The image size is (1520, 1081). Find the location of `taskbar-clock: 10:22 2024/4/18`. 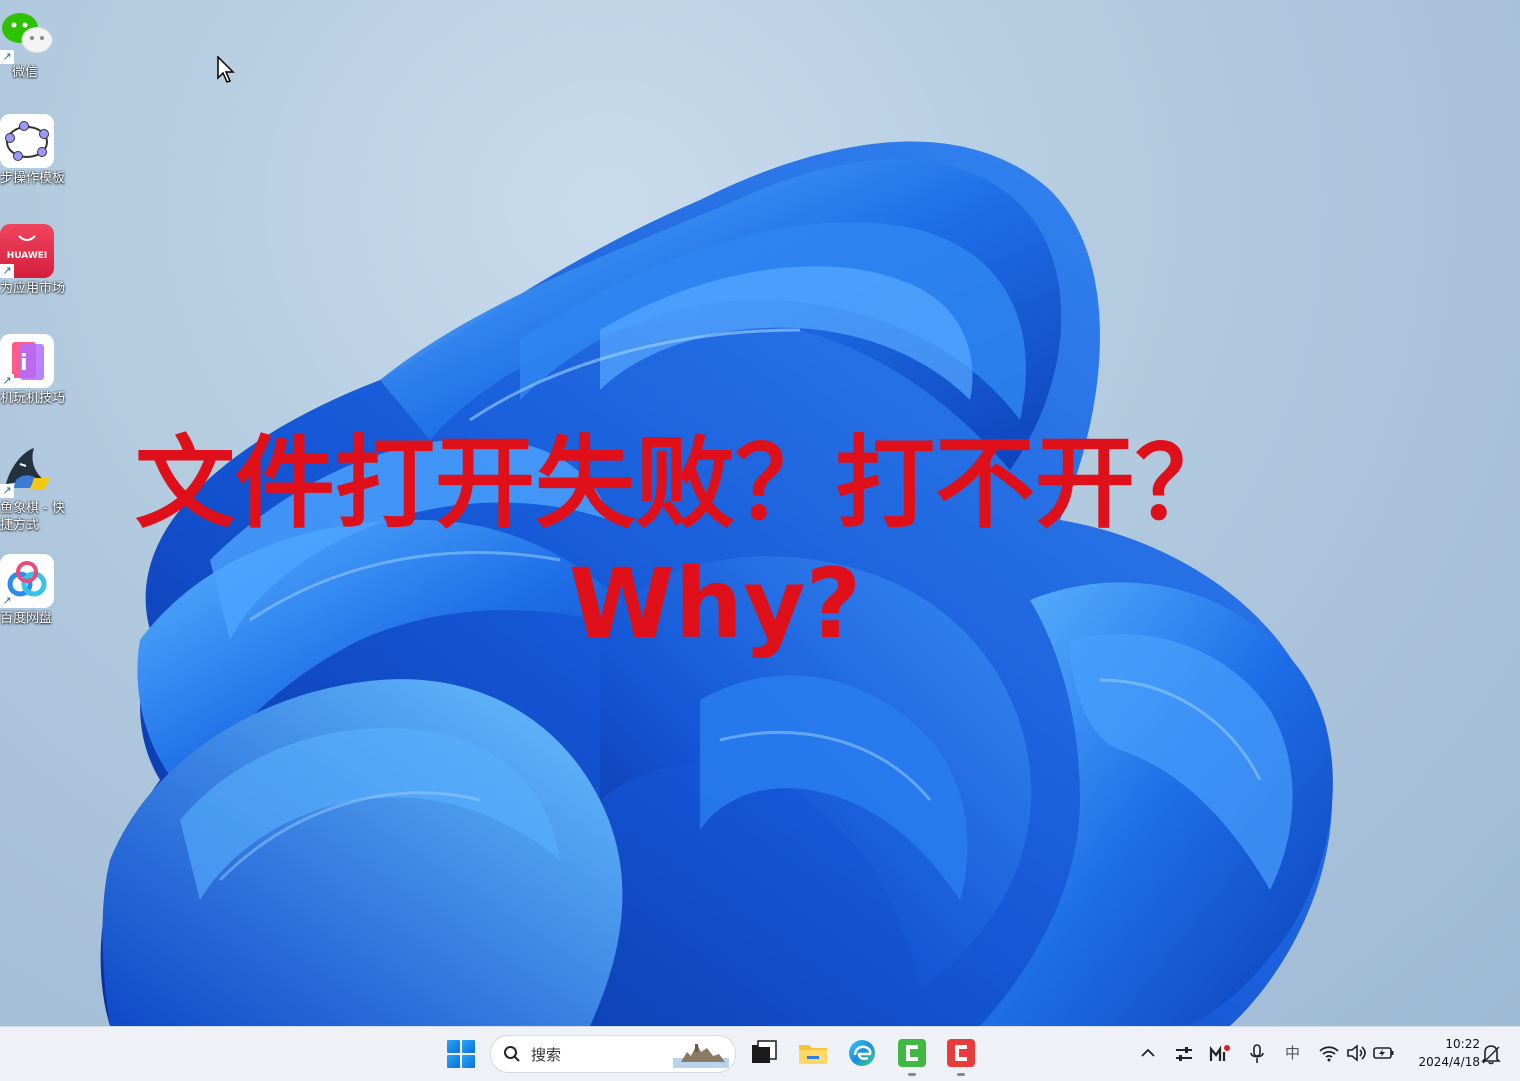

taskbar-clock: 10:22 2024/4/18 is located at coordinates (1442, 1053).